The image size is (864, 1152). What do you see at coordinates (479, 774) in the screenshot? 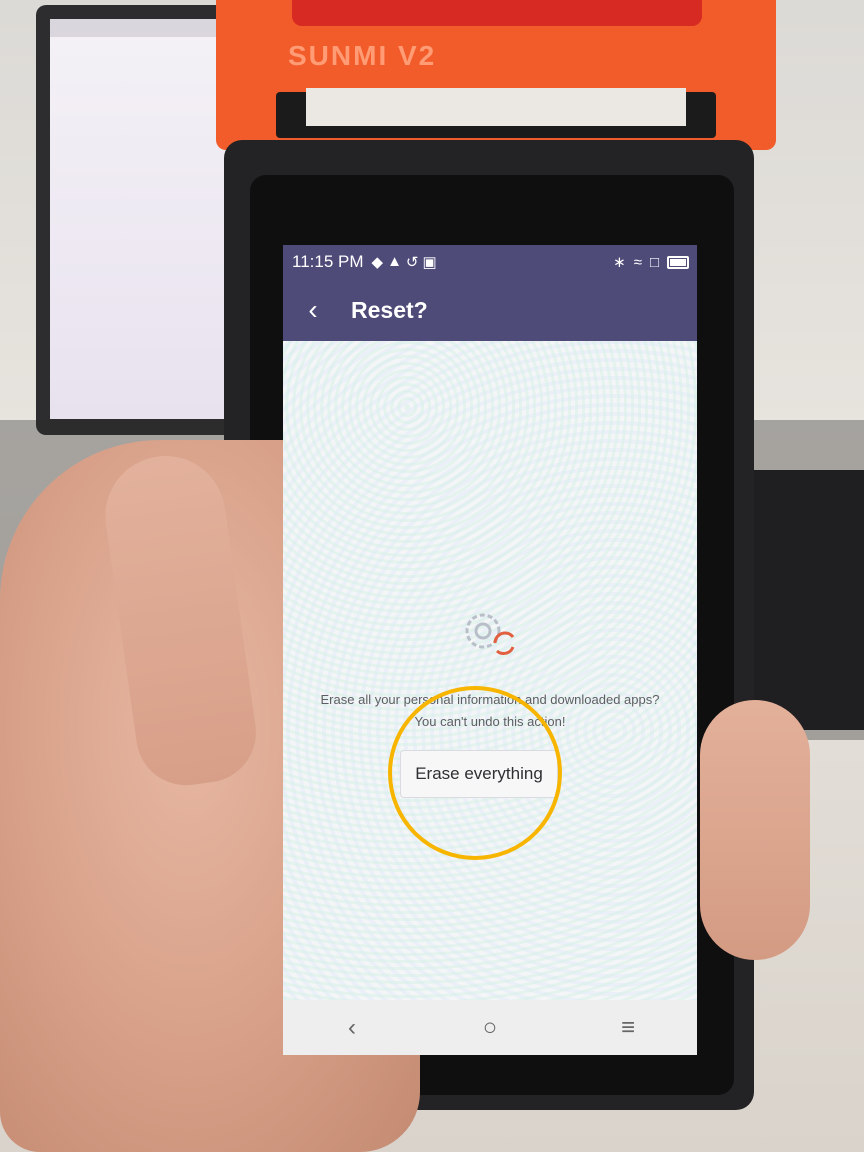
I see `erase-everything-button: Erase everything` at bounding box center [479, 774].